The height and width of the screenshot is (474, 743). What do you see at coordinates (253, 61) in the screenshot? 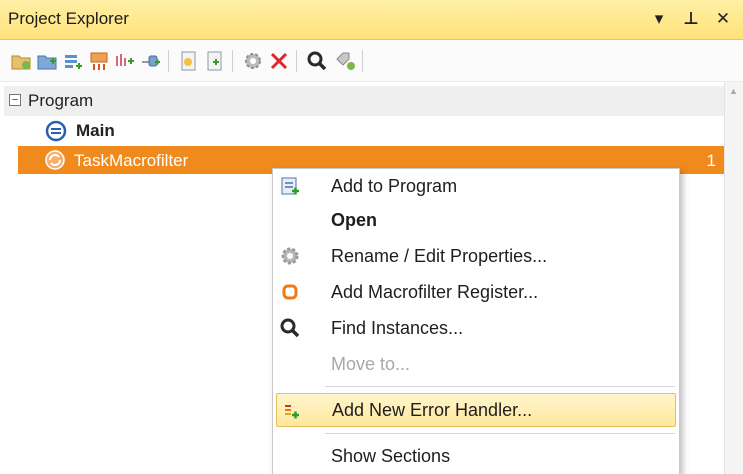
I see `properties-gear-icon` at bounding box center [253, 61].